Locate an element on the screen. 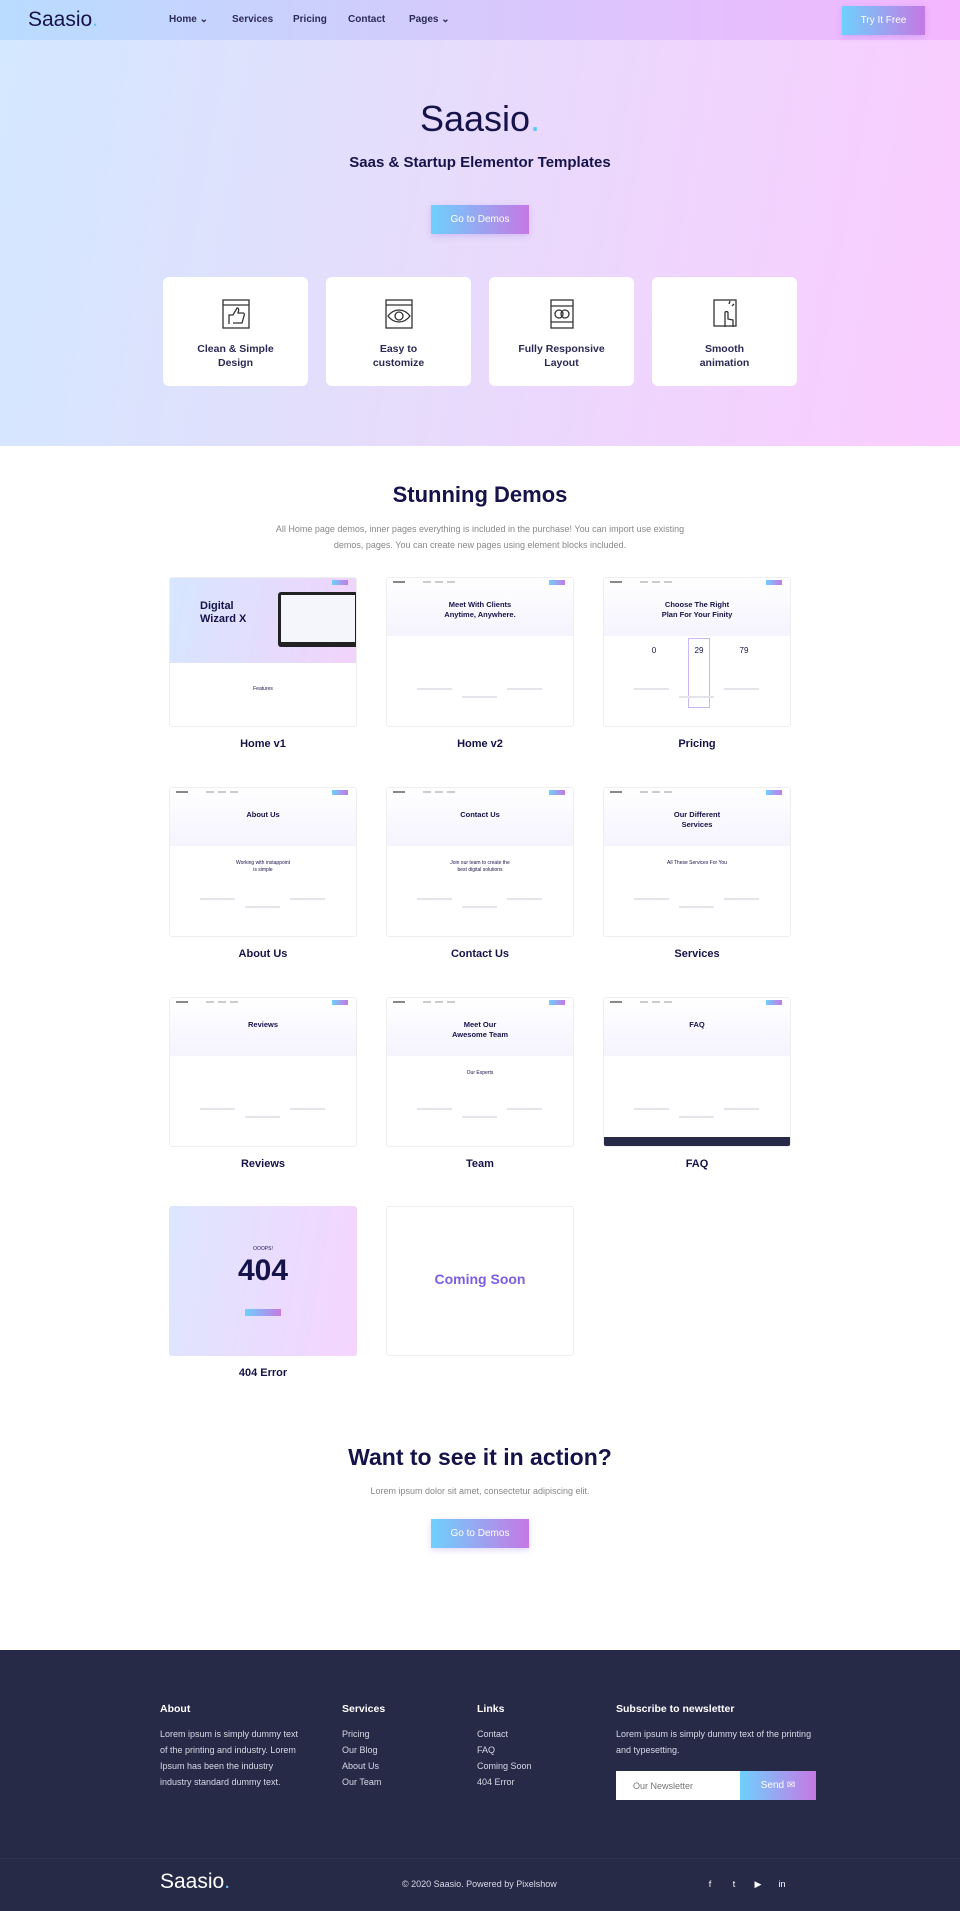 This screenshot has width=960, height=1911. demo-label: Pricing is located at coordinates (697, 744).